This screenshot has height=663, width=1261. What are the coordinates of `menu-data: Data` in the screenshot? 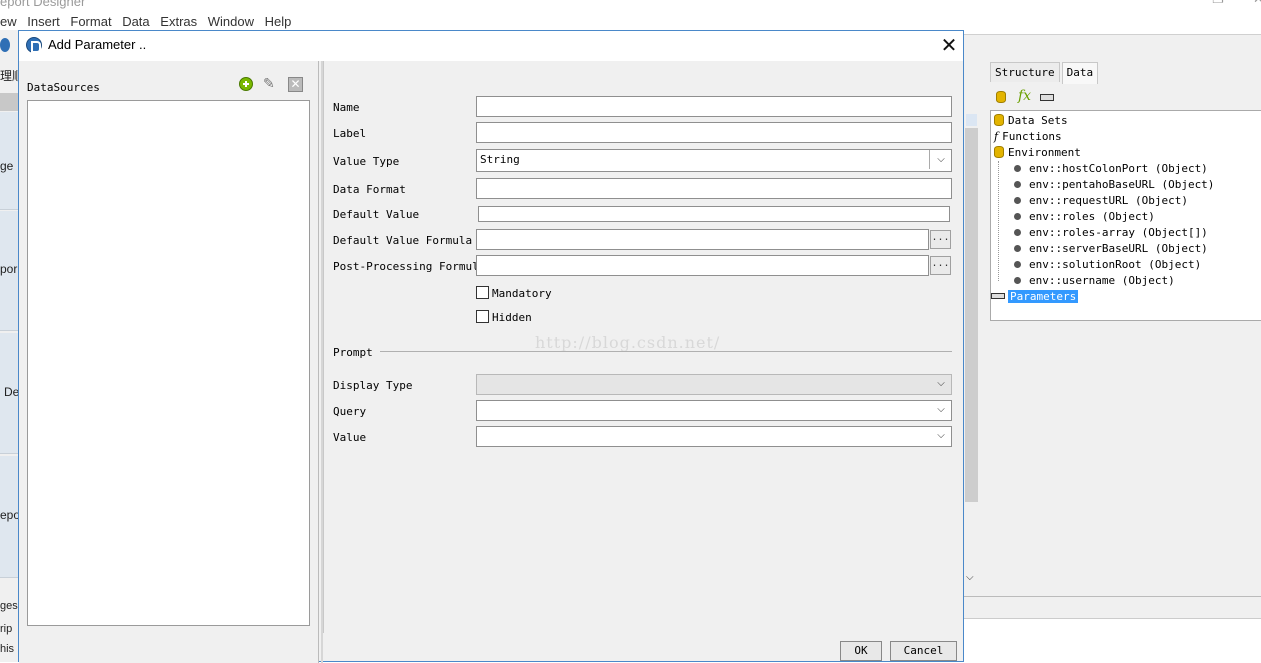 It's located at (135, 21).